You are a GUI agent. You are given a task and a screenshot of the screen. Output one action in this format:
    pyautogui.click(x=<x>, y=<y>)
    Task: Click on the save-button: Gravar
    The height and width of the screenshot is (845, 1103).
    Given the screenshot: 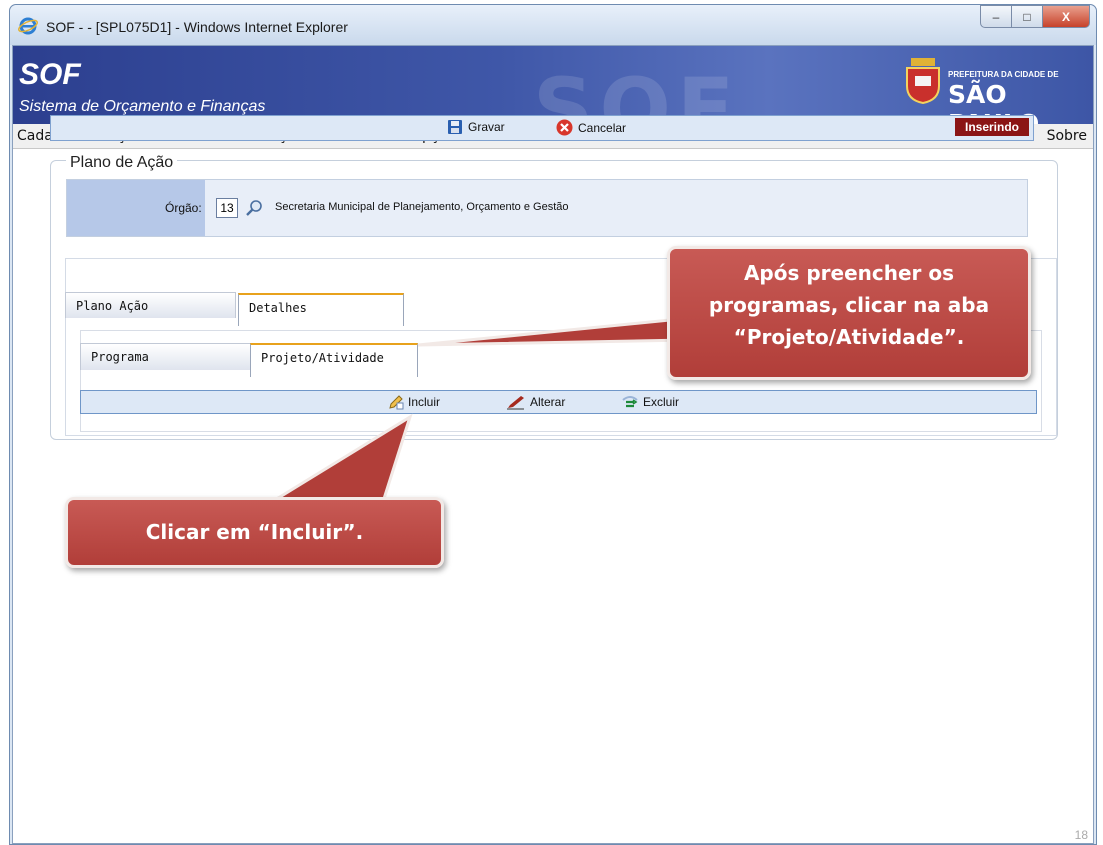 What is the action you would take?
    pyautogui.click(x=476, y=127)
    